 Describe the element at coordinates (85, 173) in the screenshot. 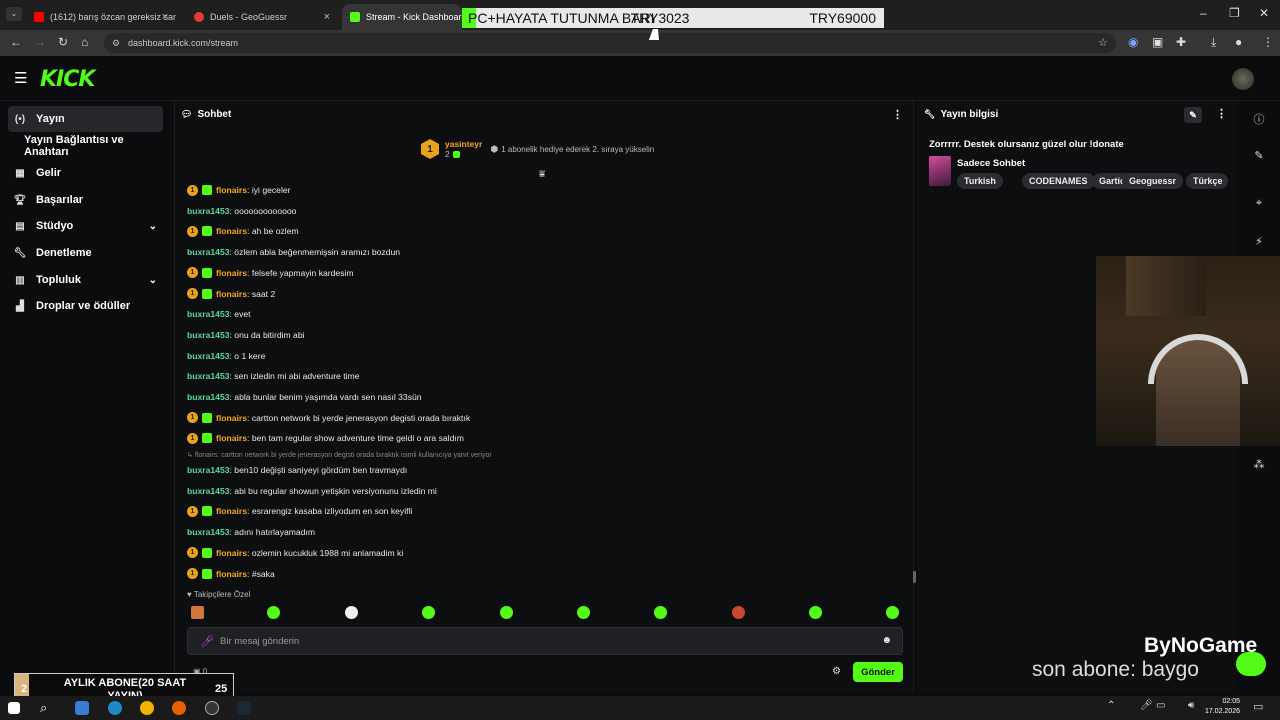

I see `sidebar-item-gelir: ▦ Gelir` at that location.